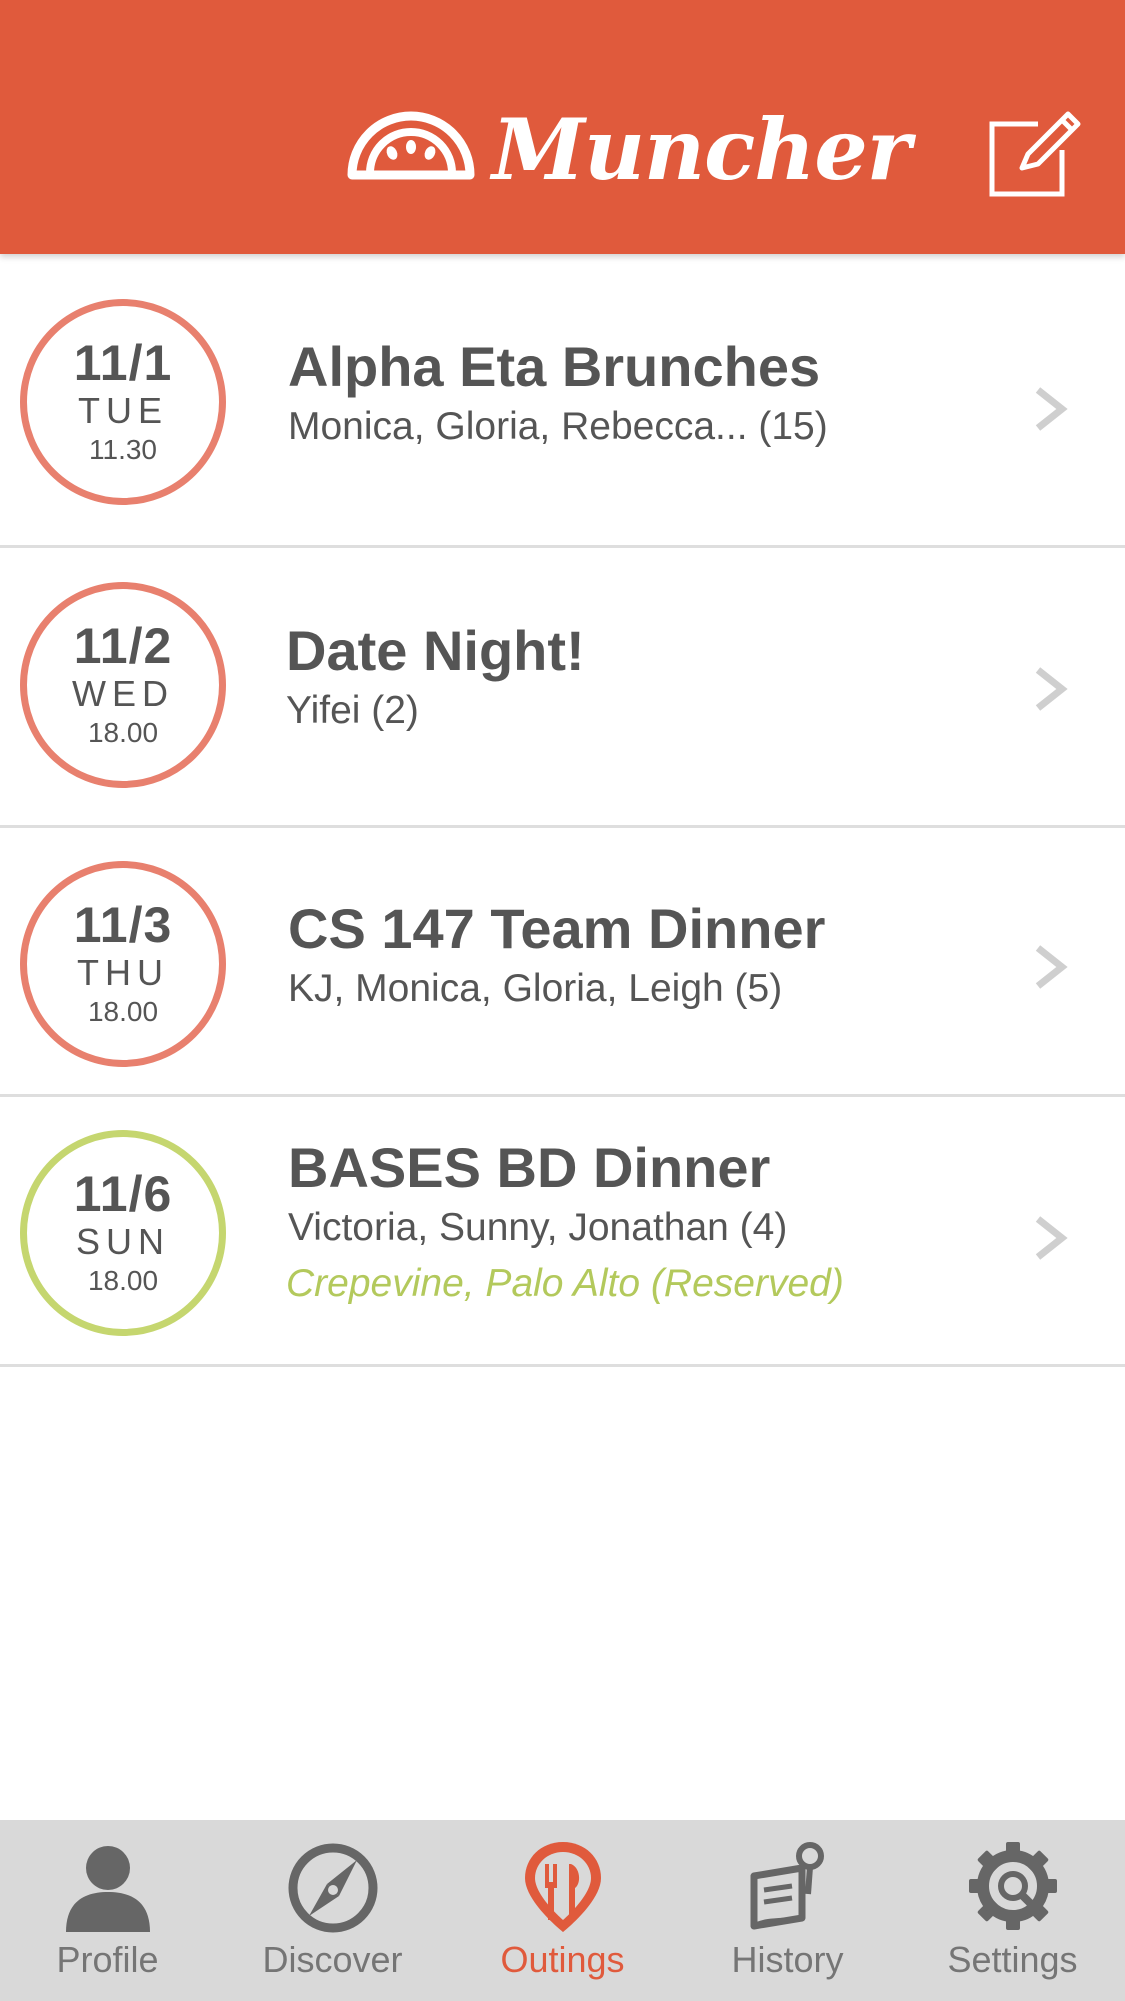 The height and width of the screenshot is (2001, 1125). What do you see at coordinates (557, 928) in the screenshot?
I see `outing-title: CS 147 Team Dinner` at bounding box center [557, 928].